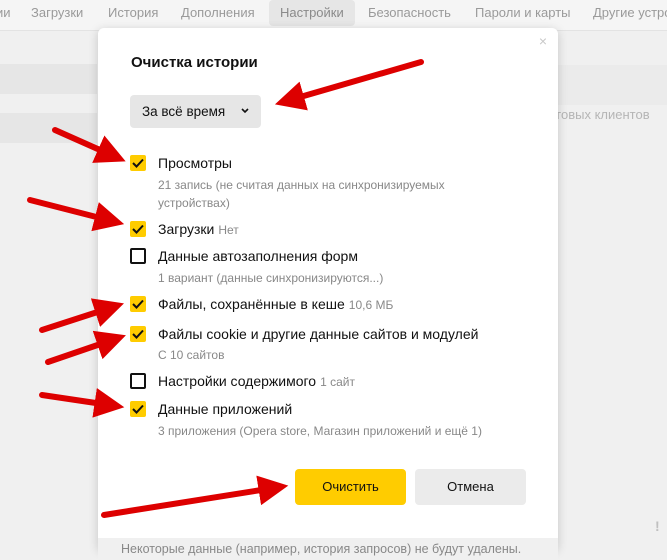 This screenshot has width=667, height=560. Describe the element at coordinates (350, 487) in the screenshot. I see `clear-button: Очистить` at that location.